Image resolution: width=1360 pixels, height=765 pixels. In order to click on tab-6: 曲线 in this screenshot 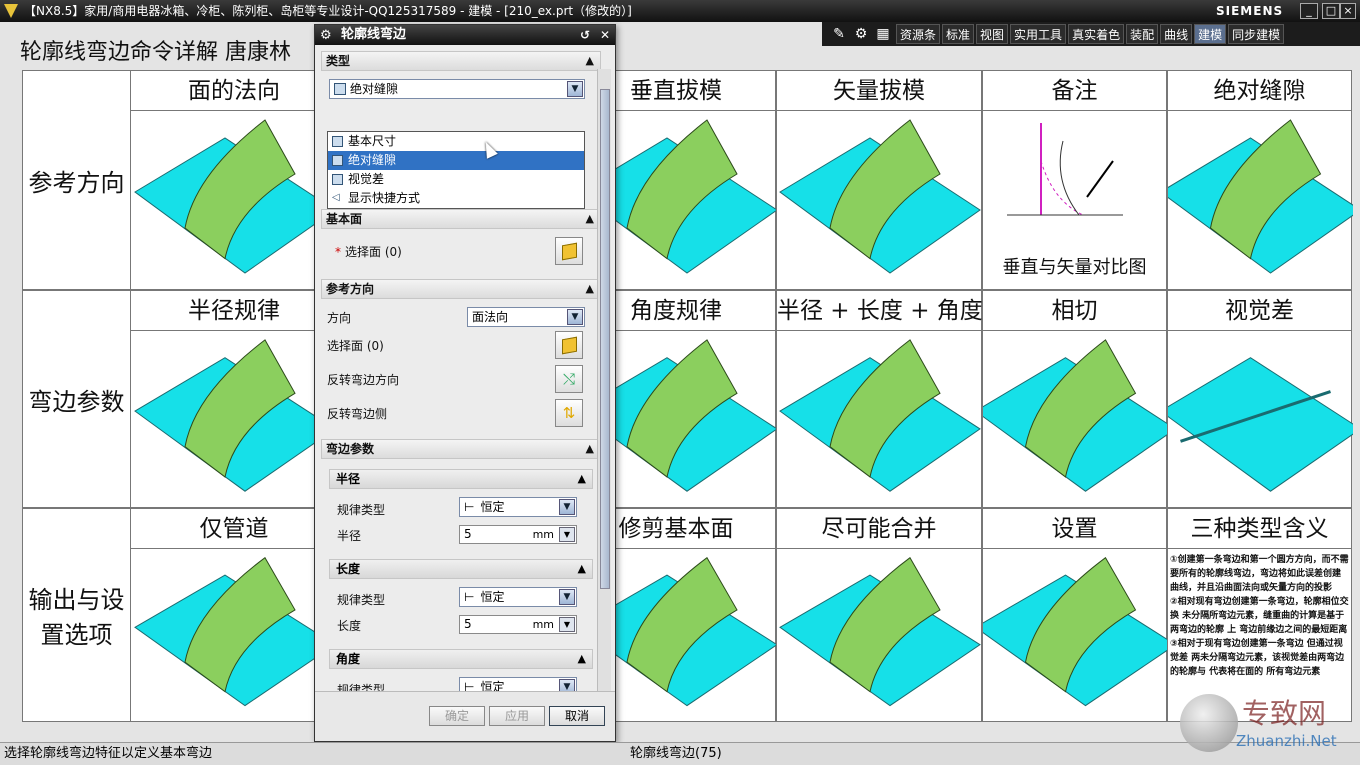, I will do `click(1176, 34)`.